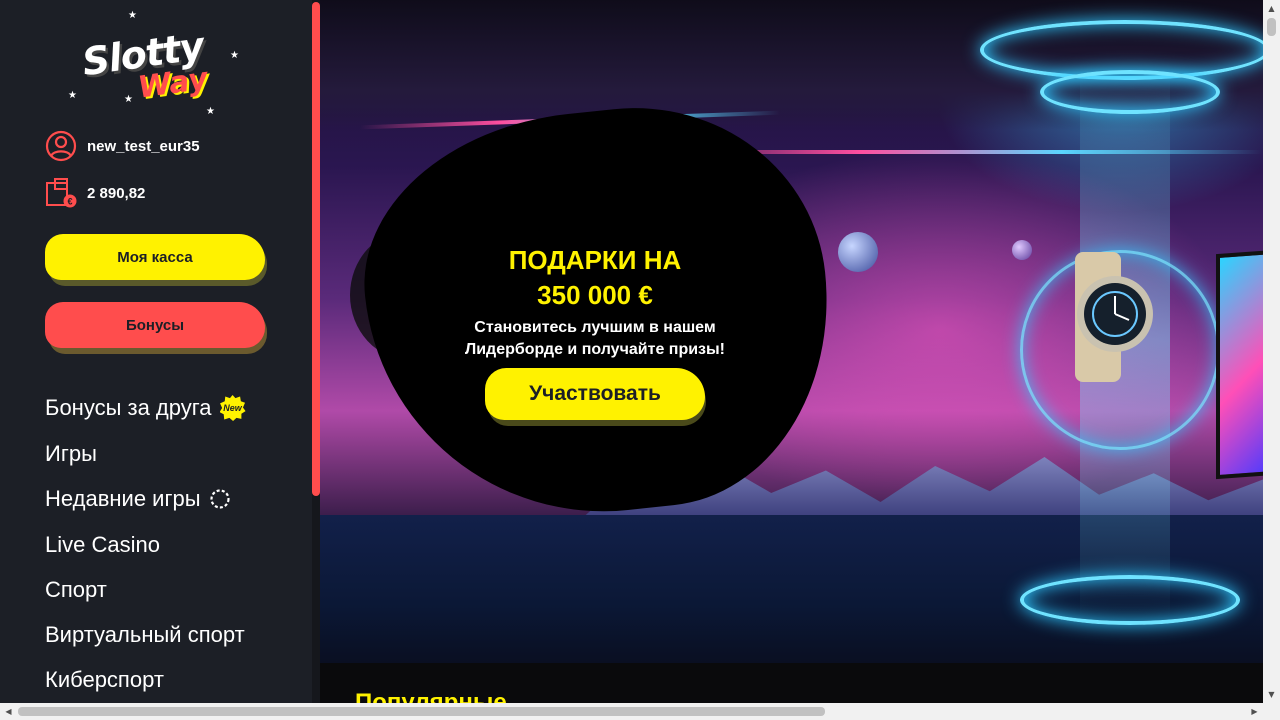 This screenshot has height=720, width=1280. I want to click on user-profile-row: new_test_eur35, so click(122, 146).